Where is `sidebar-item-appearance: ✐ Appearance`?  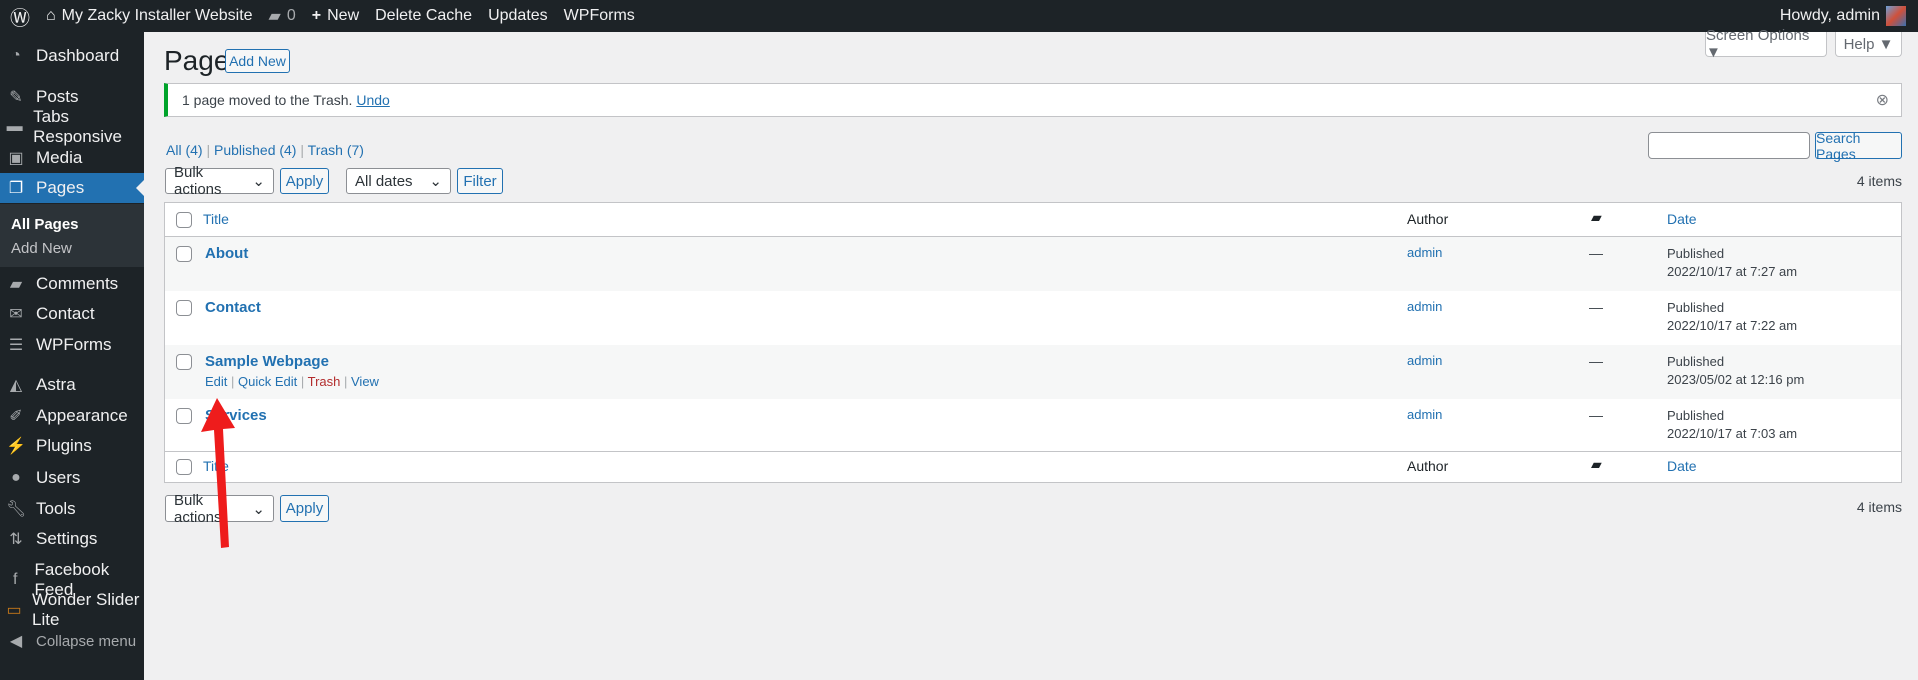 sidebar-item-appearance: ✐ Appearance is located at coordinates (72, 416).